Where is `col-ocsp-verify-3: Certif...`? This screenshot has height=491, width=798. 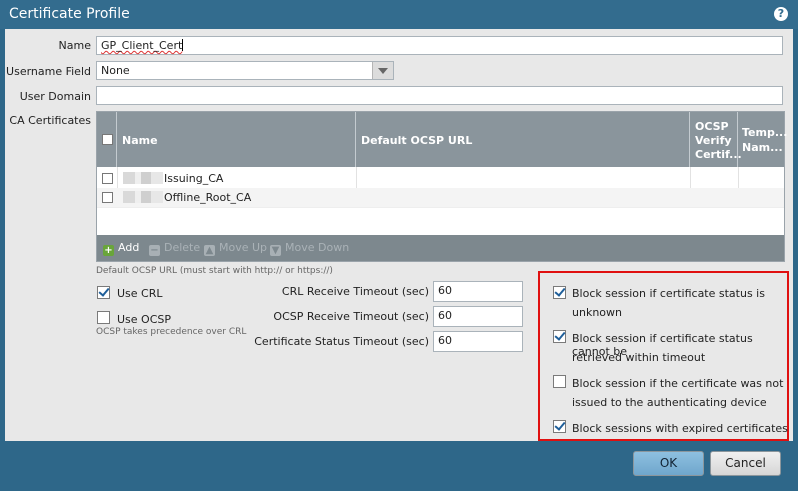
col-ocsp-verify-3: Certif... is located at coordinates (718, 154).